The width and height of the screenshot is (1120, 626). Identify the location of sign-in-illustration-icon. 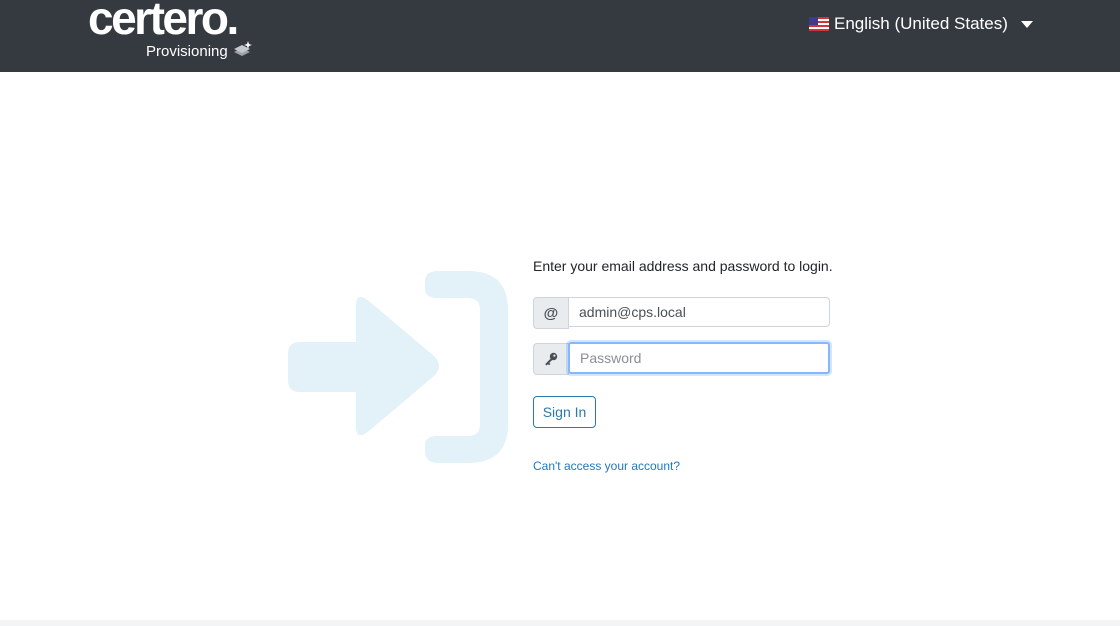
(398, 367).